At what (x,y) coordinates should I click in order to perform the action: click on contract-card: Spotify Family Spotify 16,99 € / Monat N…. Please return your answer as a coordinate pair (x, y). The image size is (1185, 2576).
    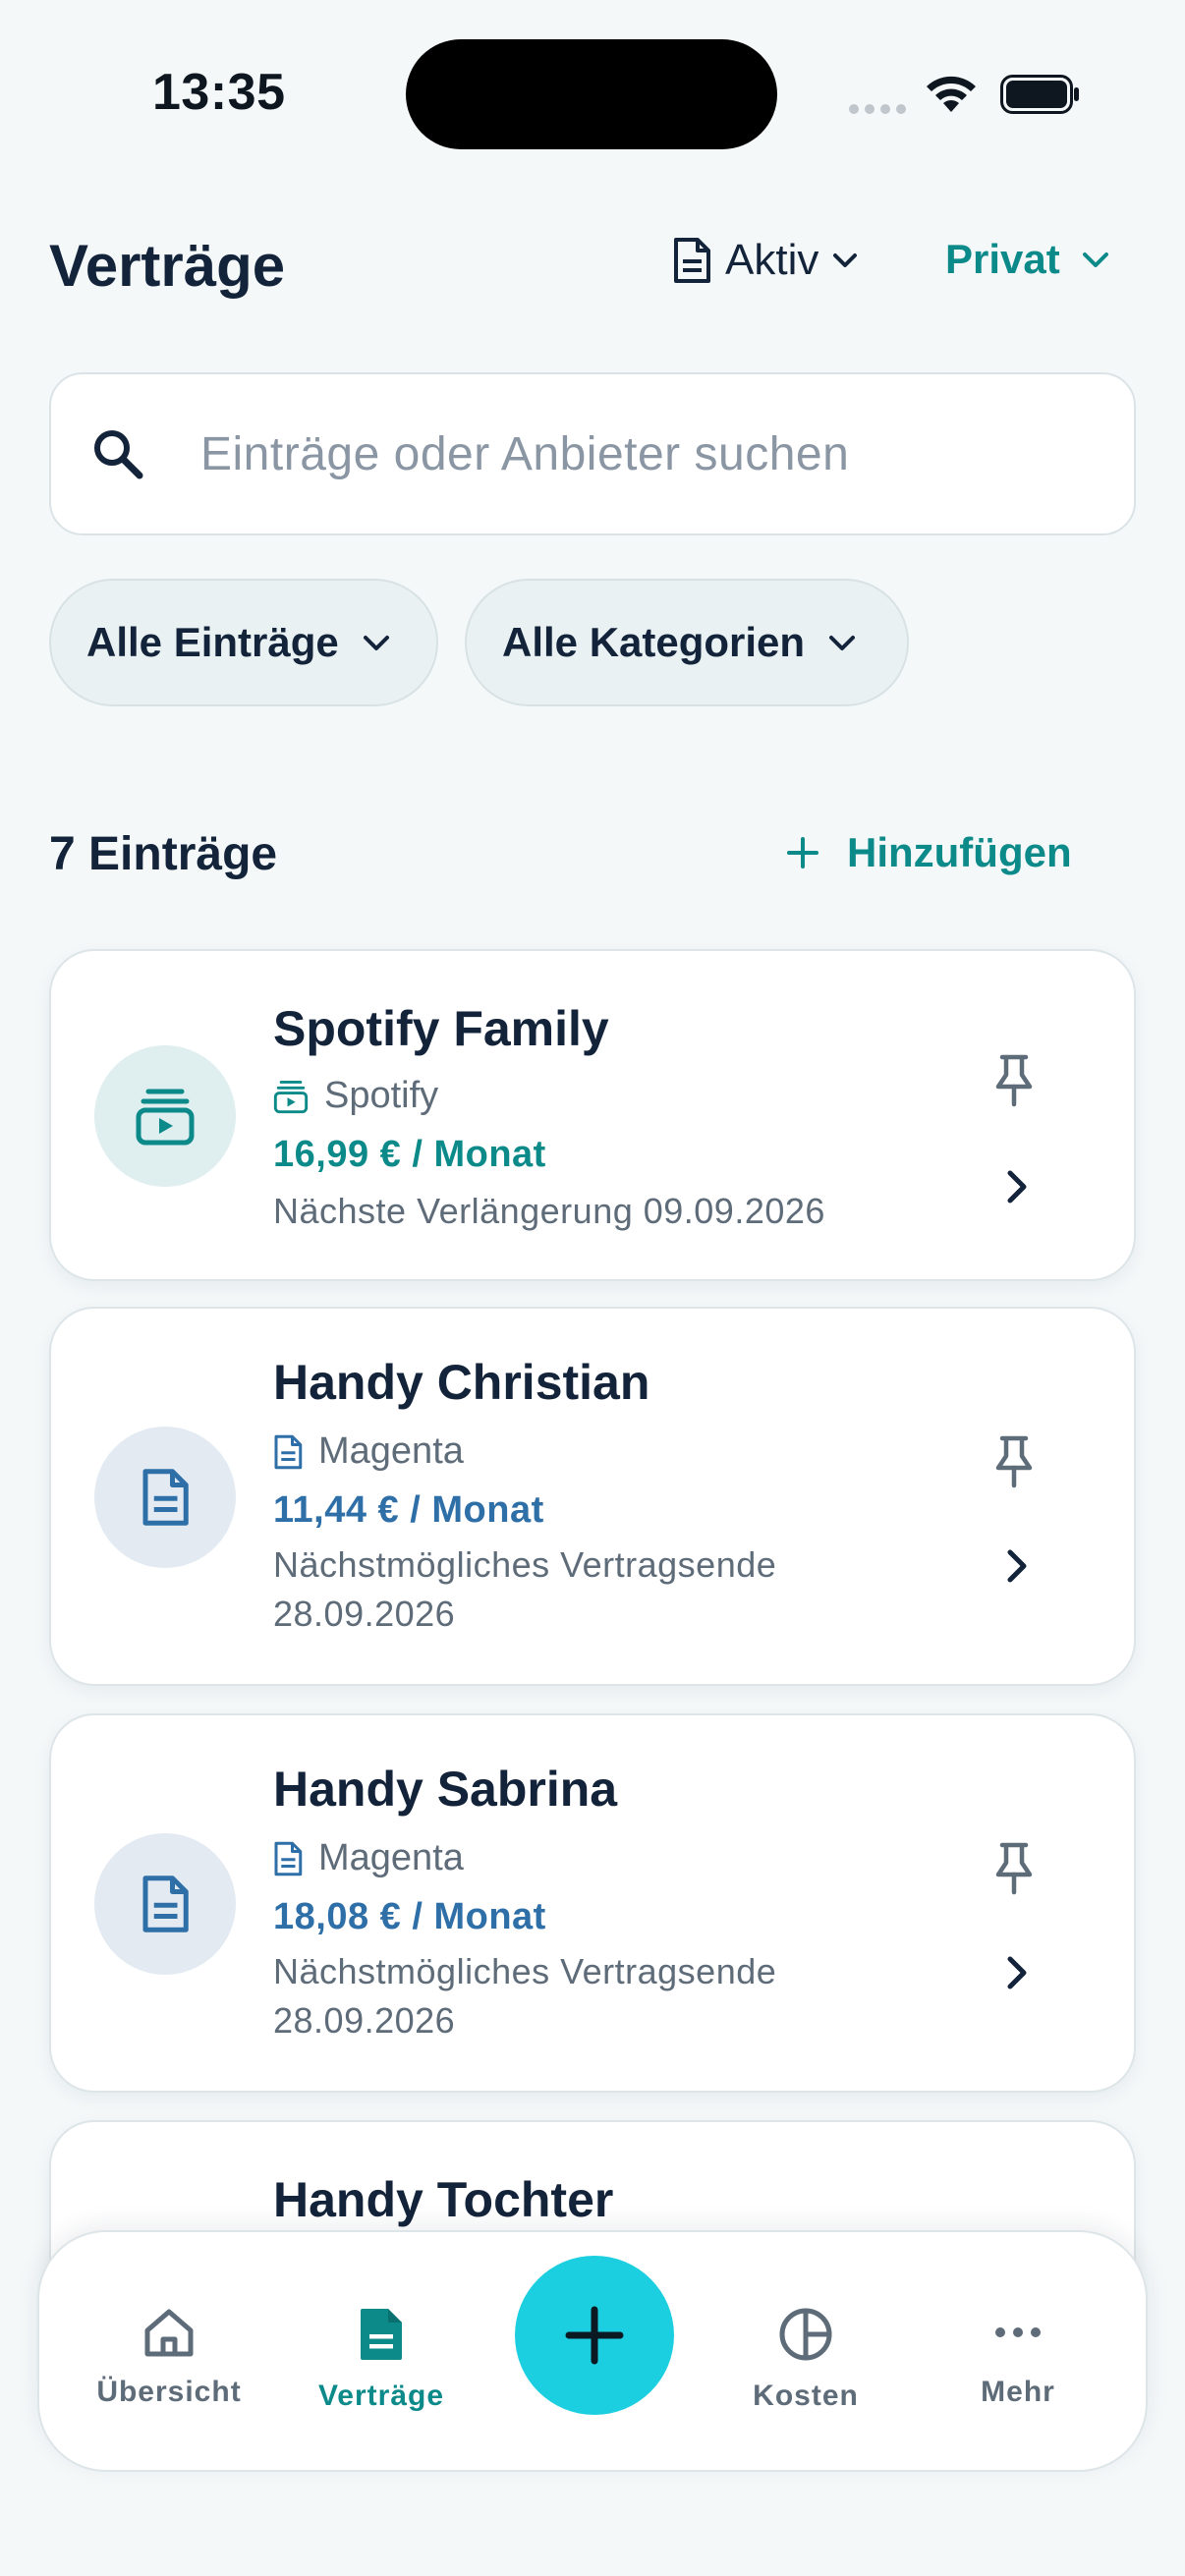
    Looking at the image, I should click on (592, 1115).